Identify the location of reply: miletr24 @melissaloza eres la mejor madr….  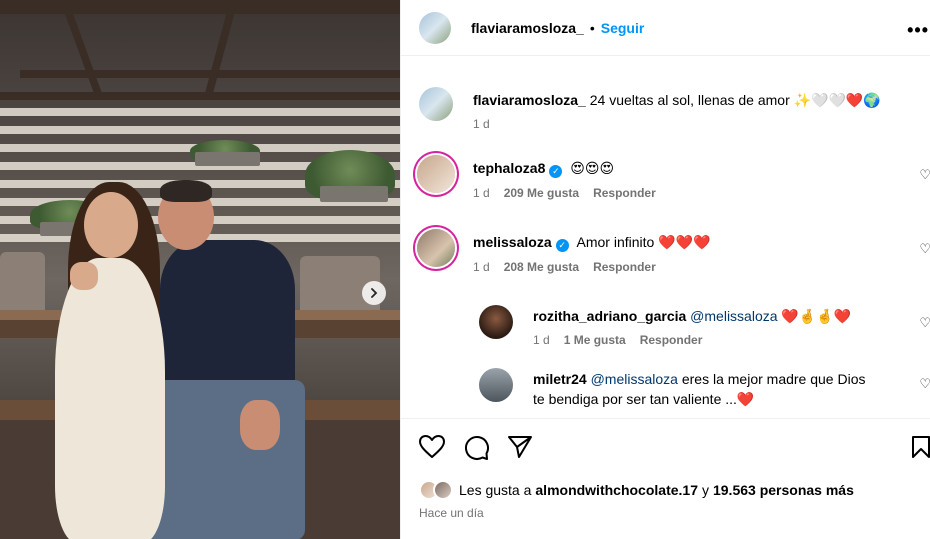
(704, 388).